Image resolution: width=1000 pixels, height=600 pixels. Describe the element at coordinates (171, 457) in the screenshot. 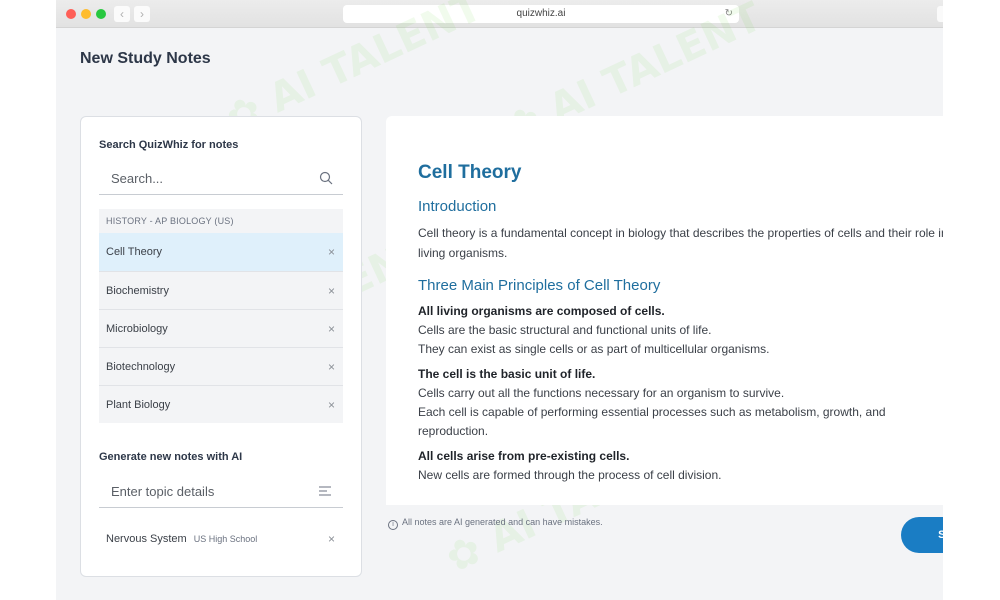

I see `generate-section-label: Generate new notes with AI` at that location.